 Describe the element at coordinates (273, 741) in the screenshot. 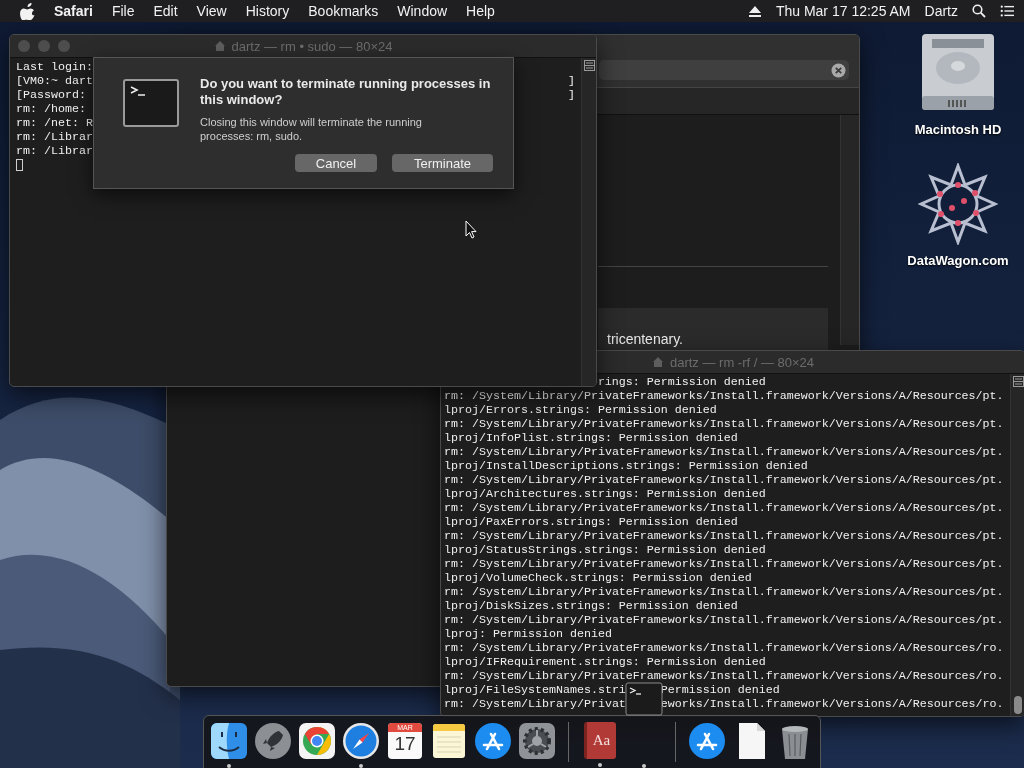

I see `rocket-icon` at that location.